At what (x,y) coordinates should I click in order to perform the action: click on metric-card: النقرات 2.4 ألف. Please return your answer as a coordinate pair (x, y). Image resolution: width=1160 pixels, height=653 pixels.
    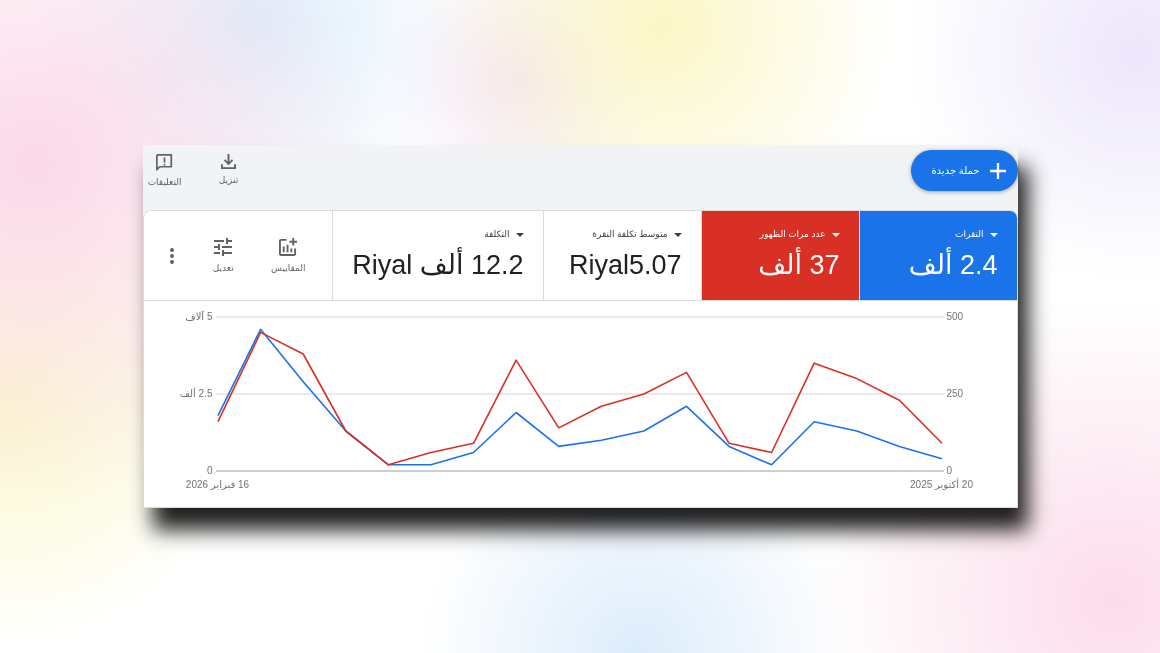
    Looking at the image, I should click on (937, 255).